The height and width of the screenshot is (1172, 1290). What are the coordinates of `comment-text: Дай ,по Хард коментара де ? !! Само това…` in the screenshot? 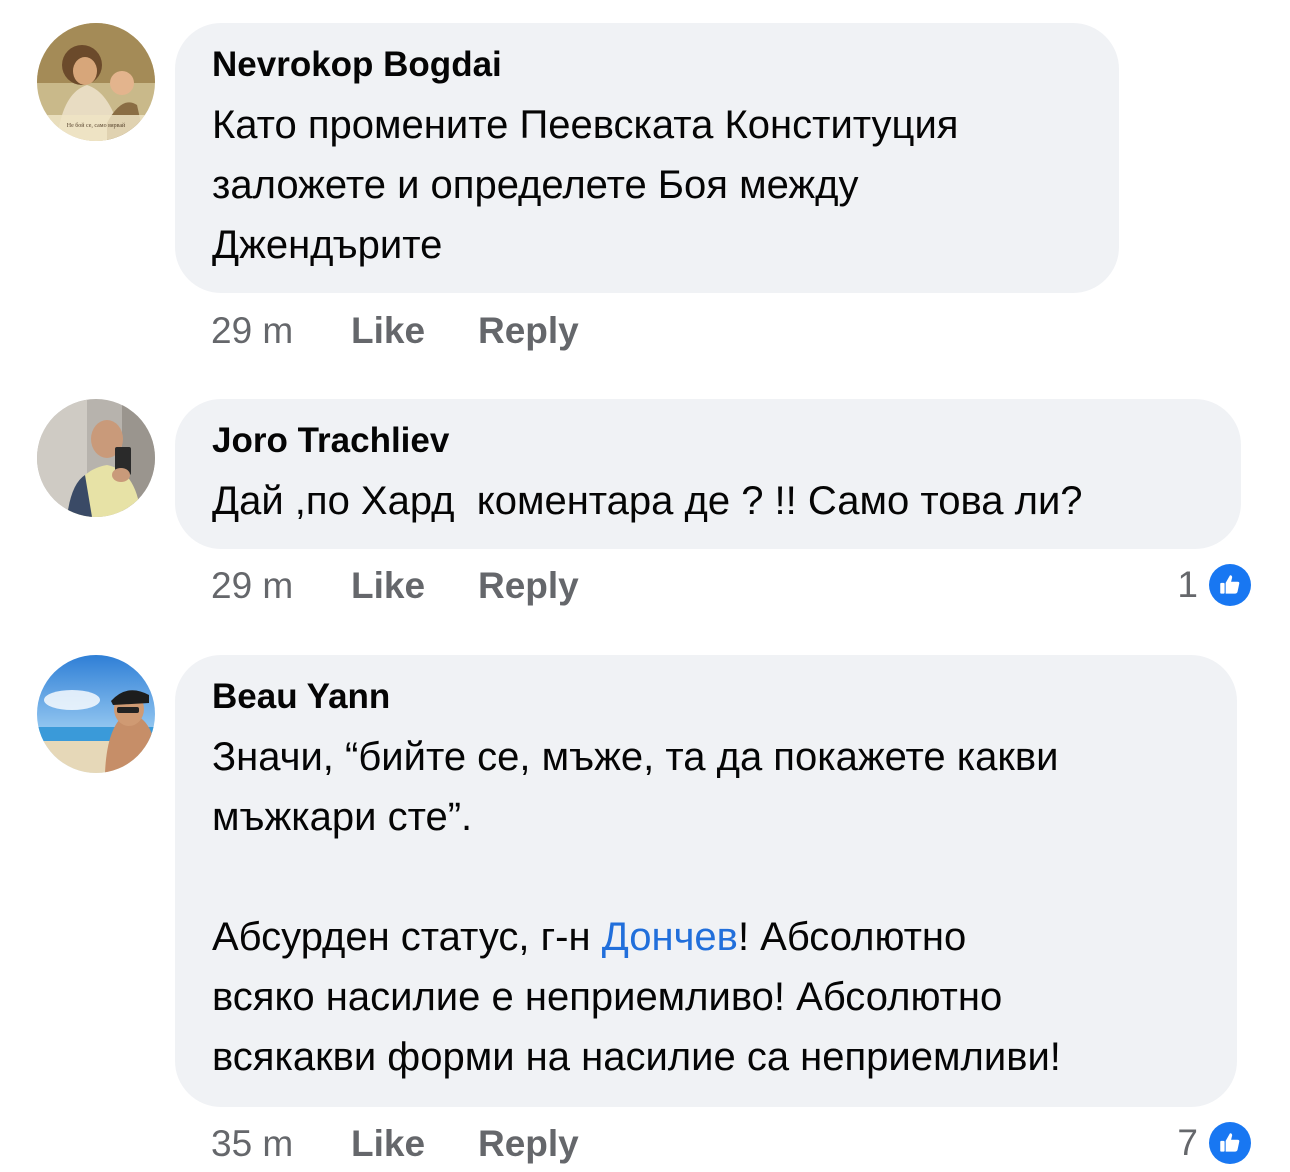 It's located at (708, 501).